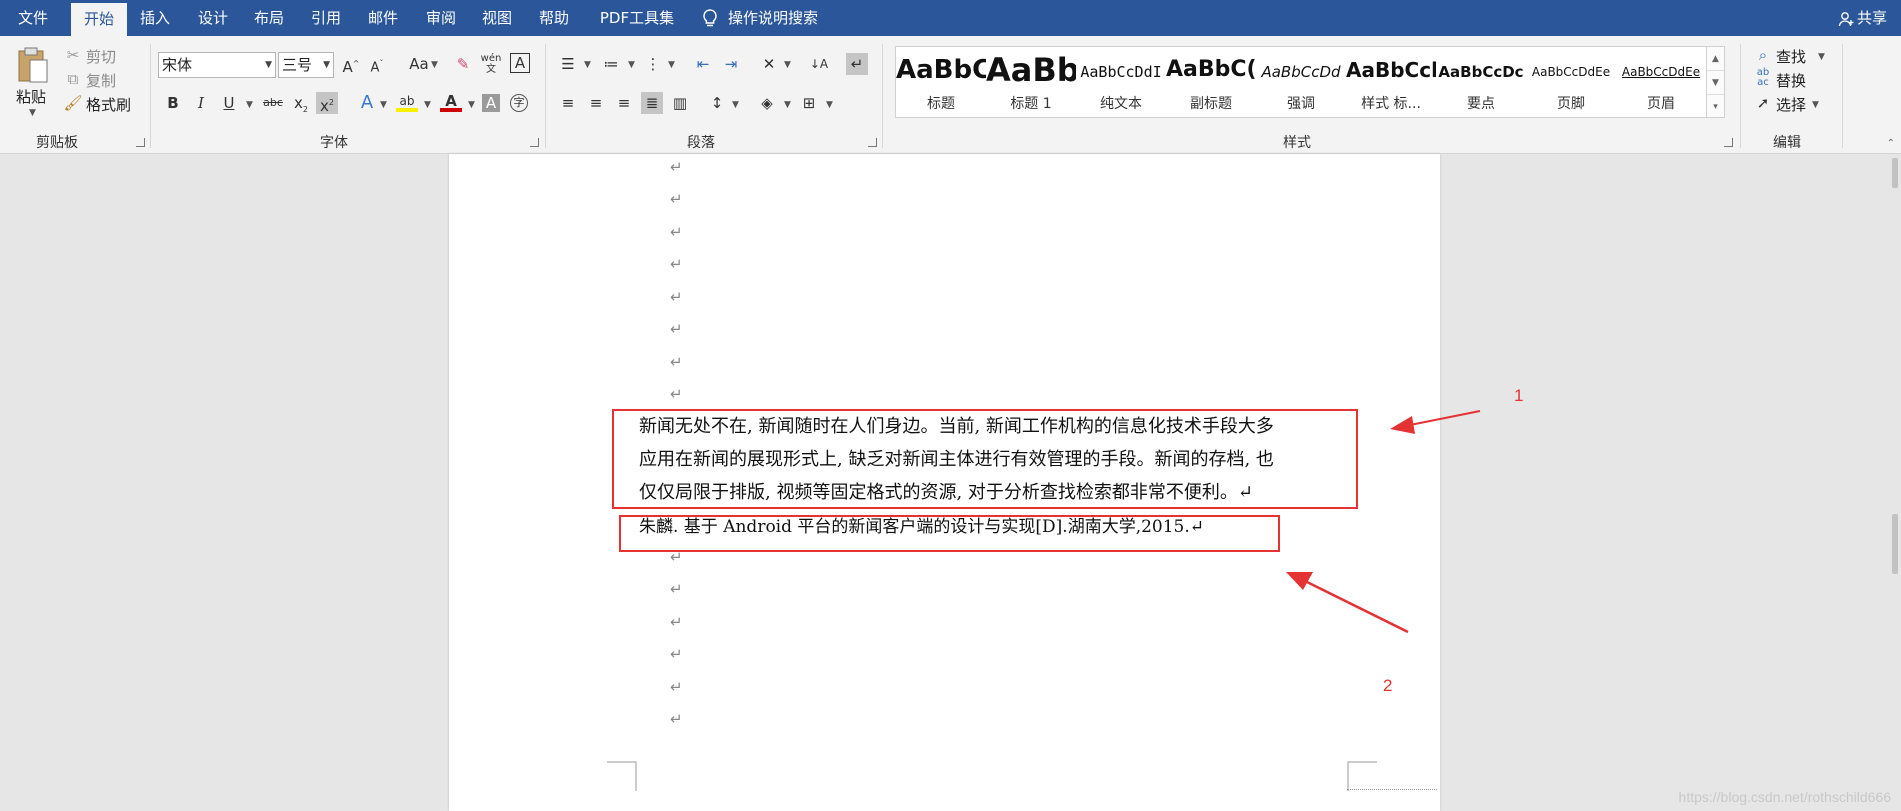  What do you see at coordinates (1895, 482) in the screenshot?
I see `vertical-scrollbar` at bounding box center [1895, 482].